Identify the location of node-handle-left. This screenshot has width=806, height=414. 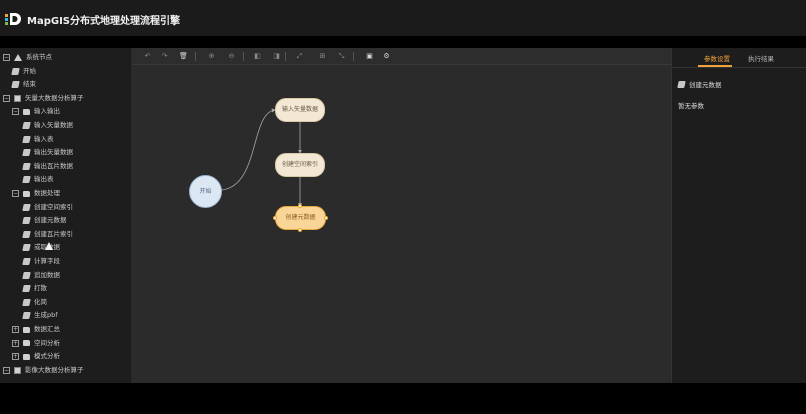
(275, 218).